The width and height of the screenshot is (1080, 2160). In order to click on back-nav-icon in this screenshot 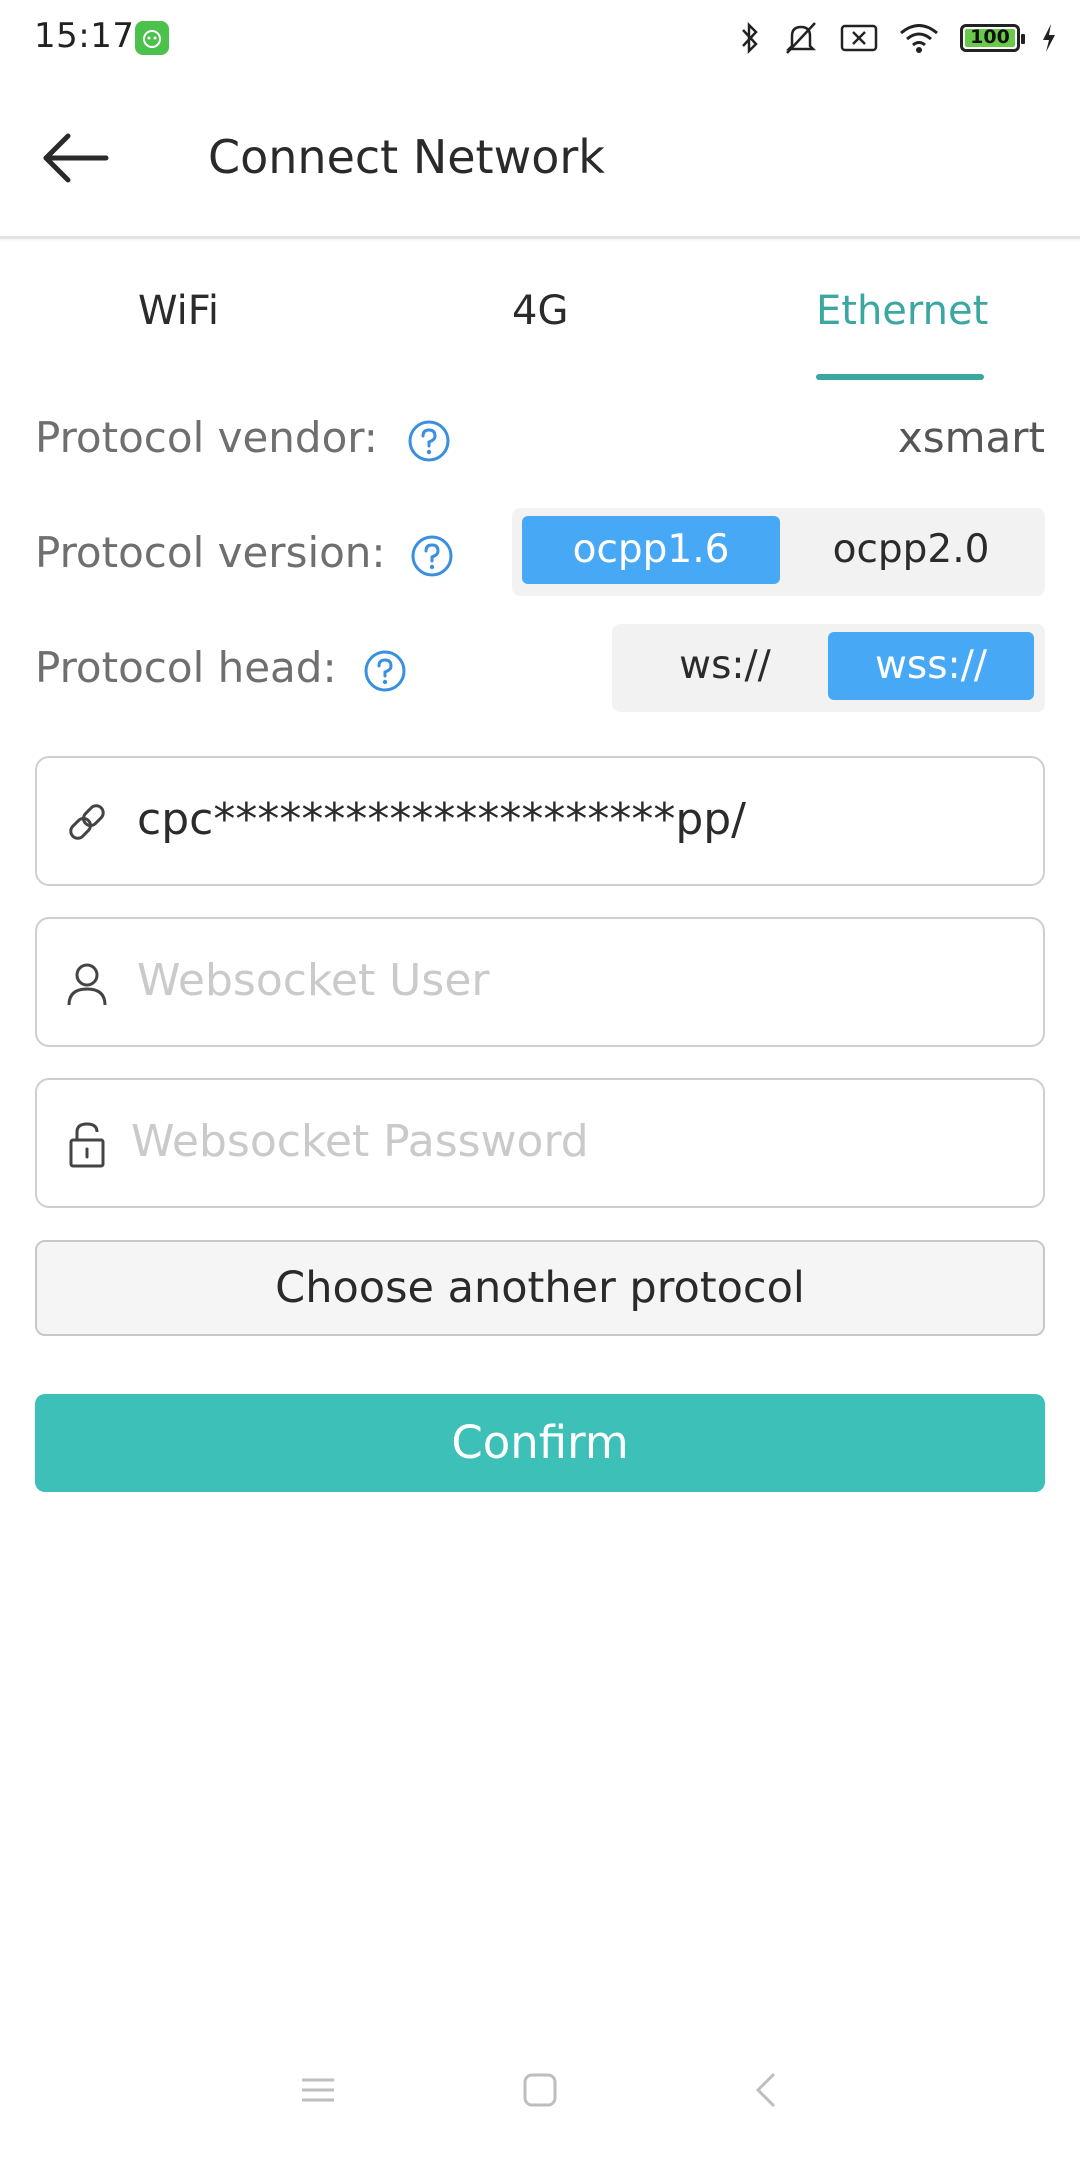, I will do `click(767, 2090)`.